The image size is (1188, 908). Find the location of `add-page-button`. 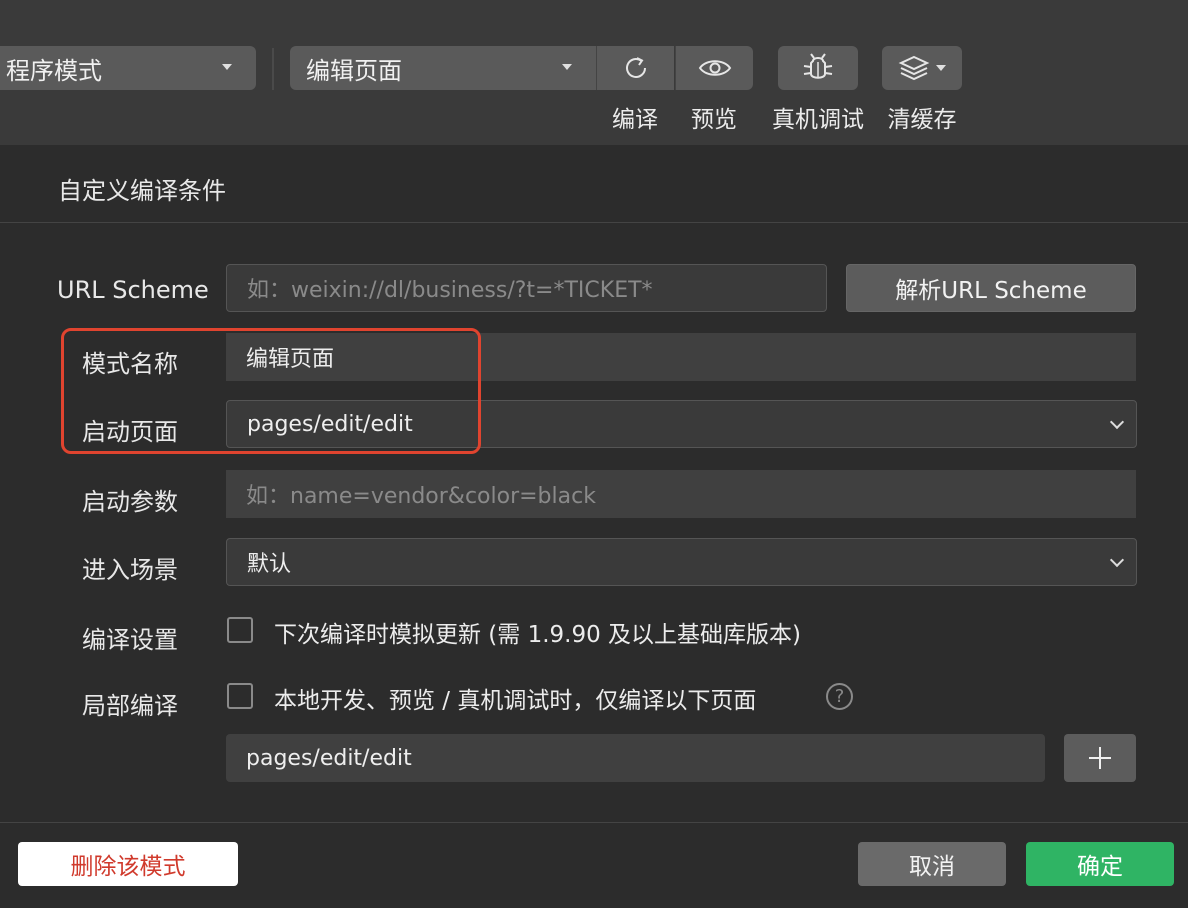

add-page-button is located at coordinates (1100, 758).